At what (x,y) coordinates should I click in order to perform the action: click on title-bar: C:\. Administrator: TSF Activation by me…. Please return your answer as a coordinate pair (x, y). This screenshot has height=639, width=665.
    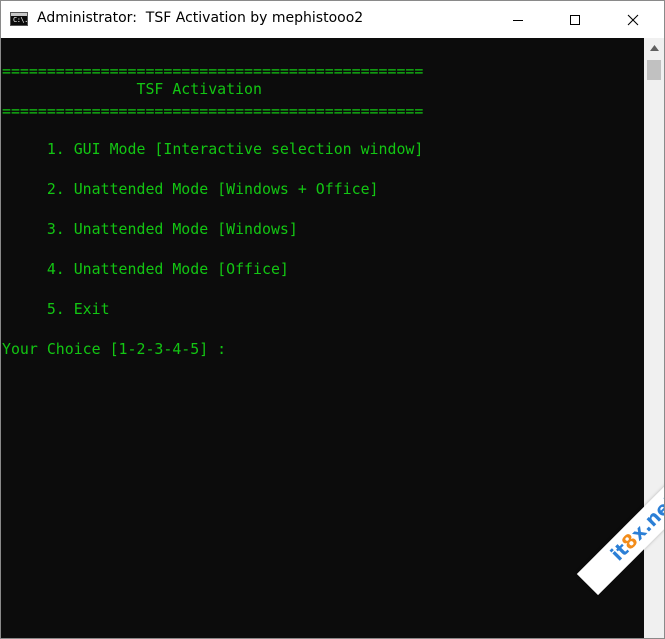
    Looking at the image, I should click on (332, 19).